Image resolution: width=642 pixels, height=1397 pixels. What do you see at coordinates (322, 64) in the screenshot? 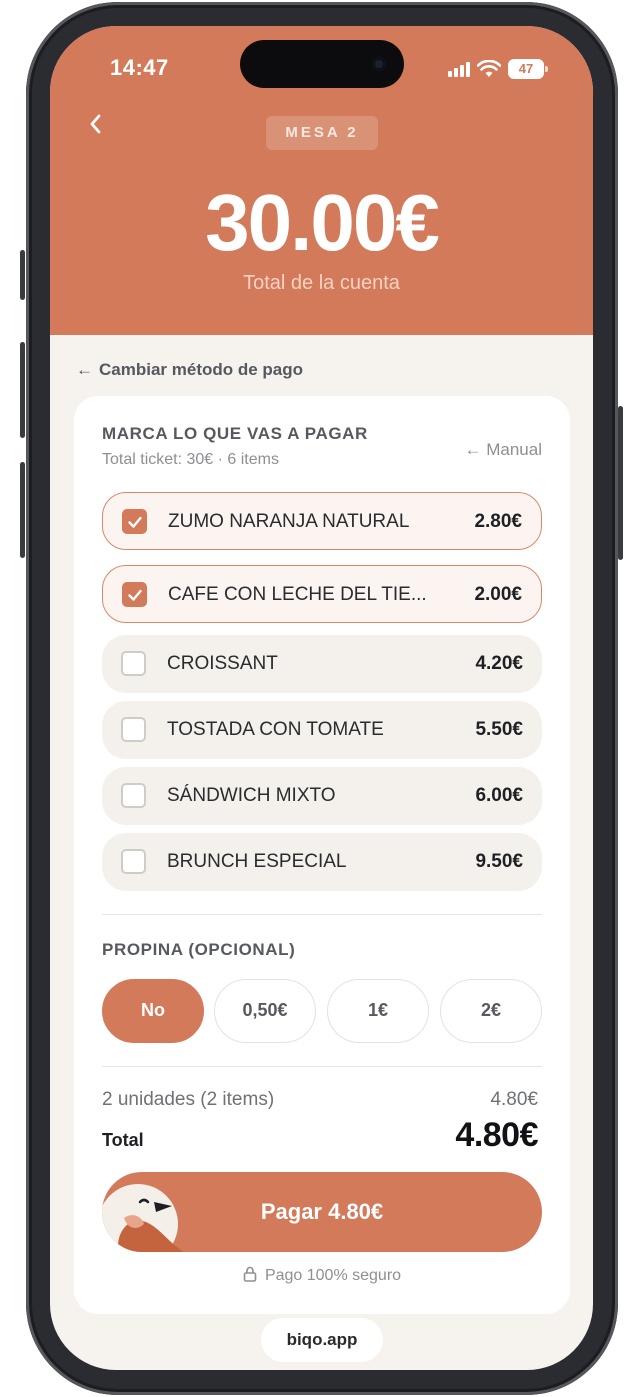
I see `dynamic-island` at bounding box center [322, 64].